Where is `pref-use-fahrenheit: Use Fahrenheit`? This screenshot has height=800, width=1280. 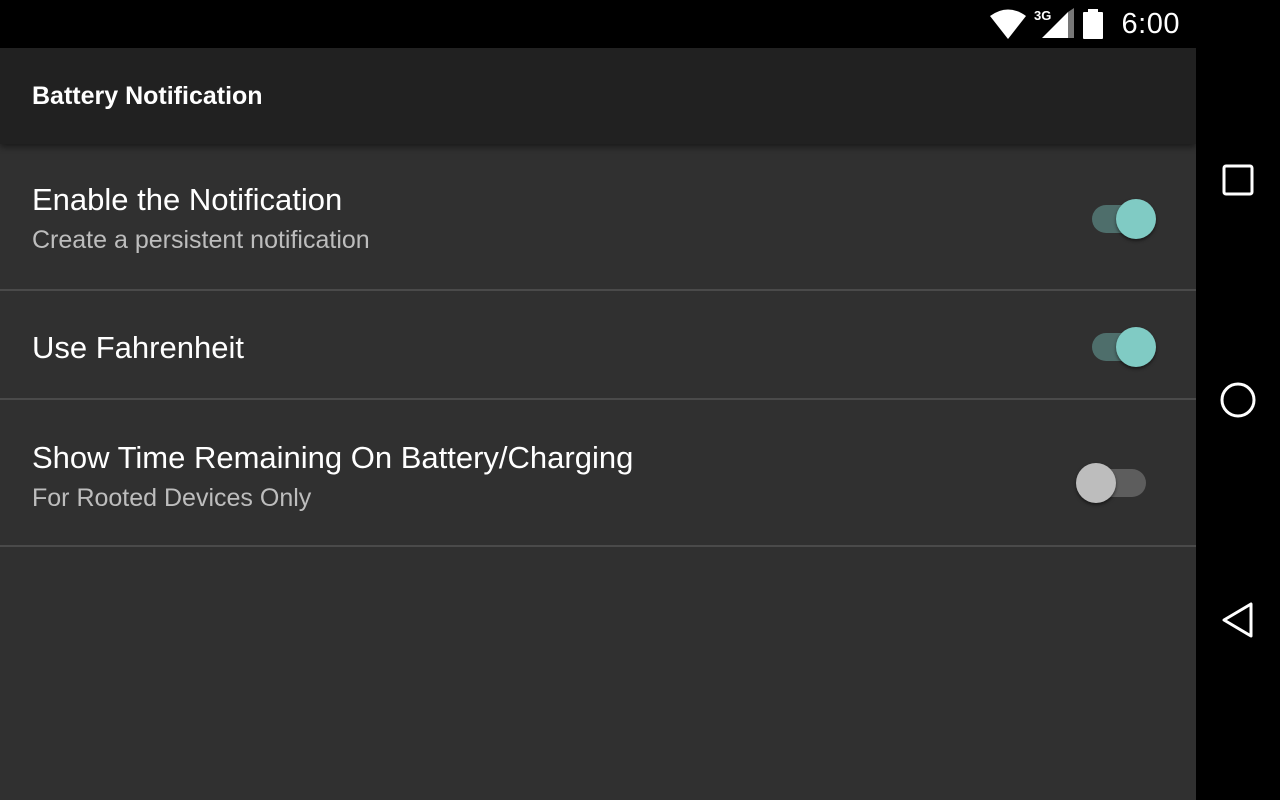
pref-use-fahrenheit: Use Fahrenheit is located at coordinates (598, 345).